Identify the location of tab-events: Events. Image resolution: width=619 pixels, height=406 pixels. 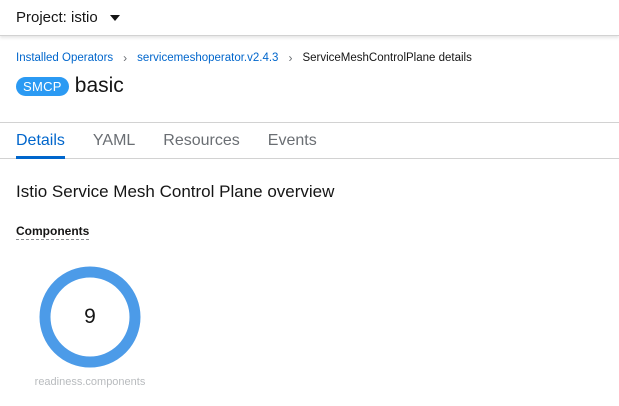
(292, 140).